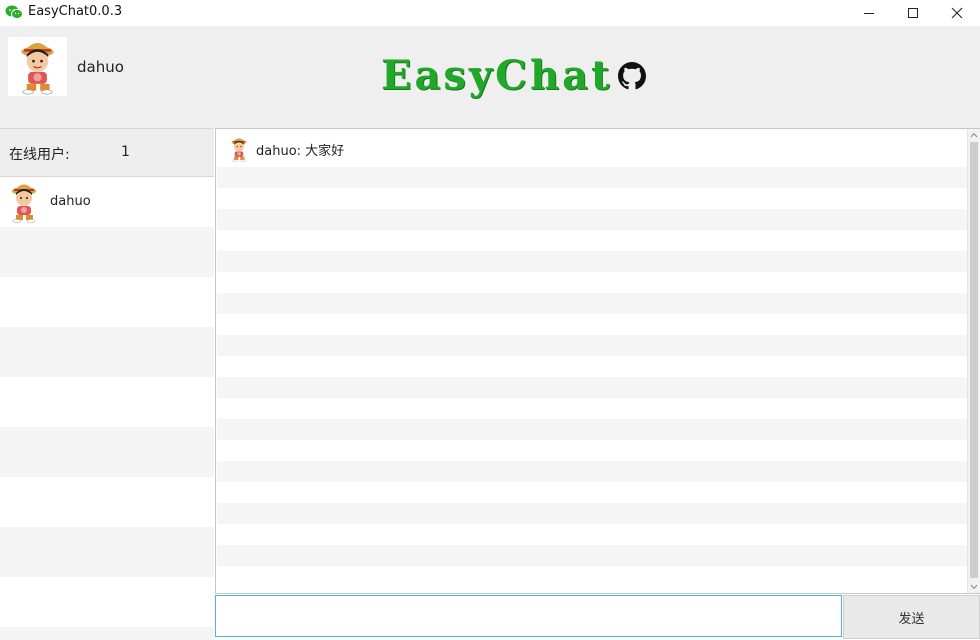 The image size is (980, 640). I want to click on github-icon, so click(632, 76).